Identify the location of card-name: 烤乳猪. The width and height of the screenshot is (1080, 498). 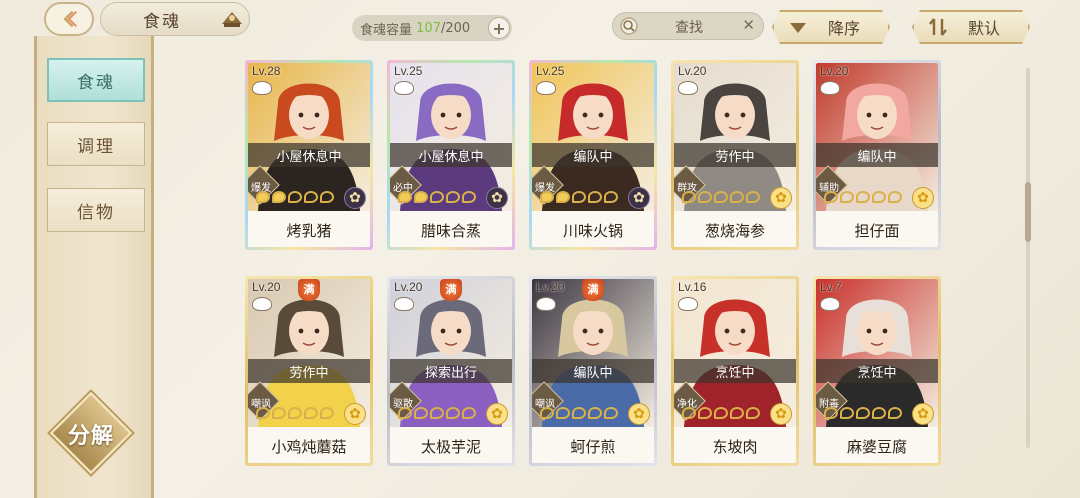
(309, 230).